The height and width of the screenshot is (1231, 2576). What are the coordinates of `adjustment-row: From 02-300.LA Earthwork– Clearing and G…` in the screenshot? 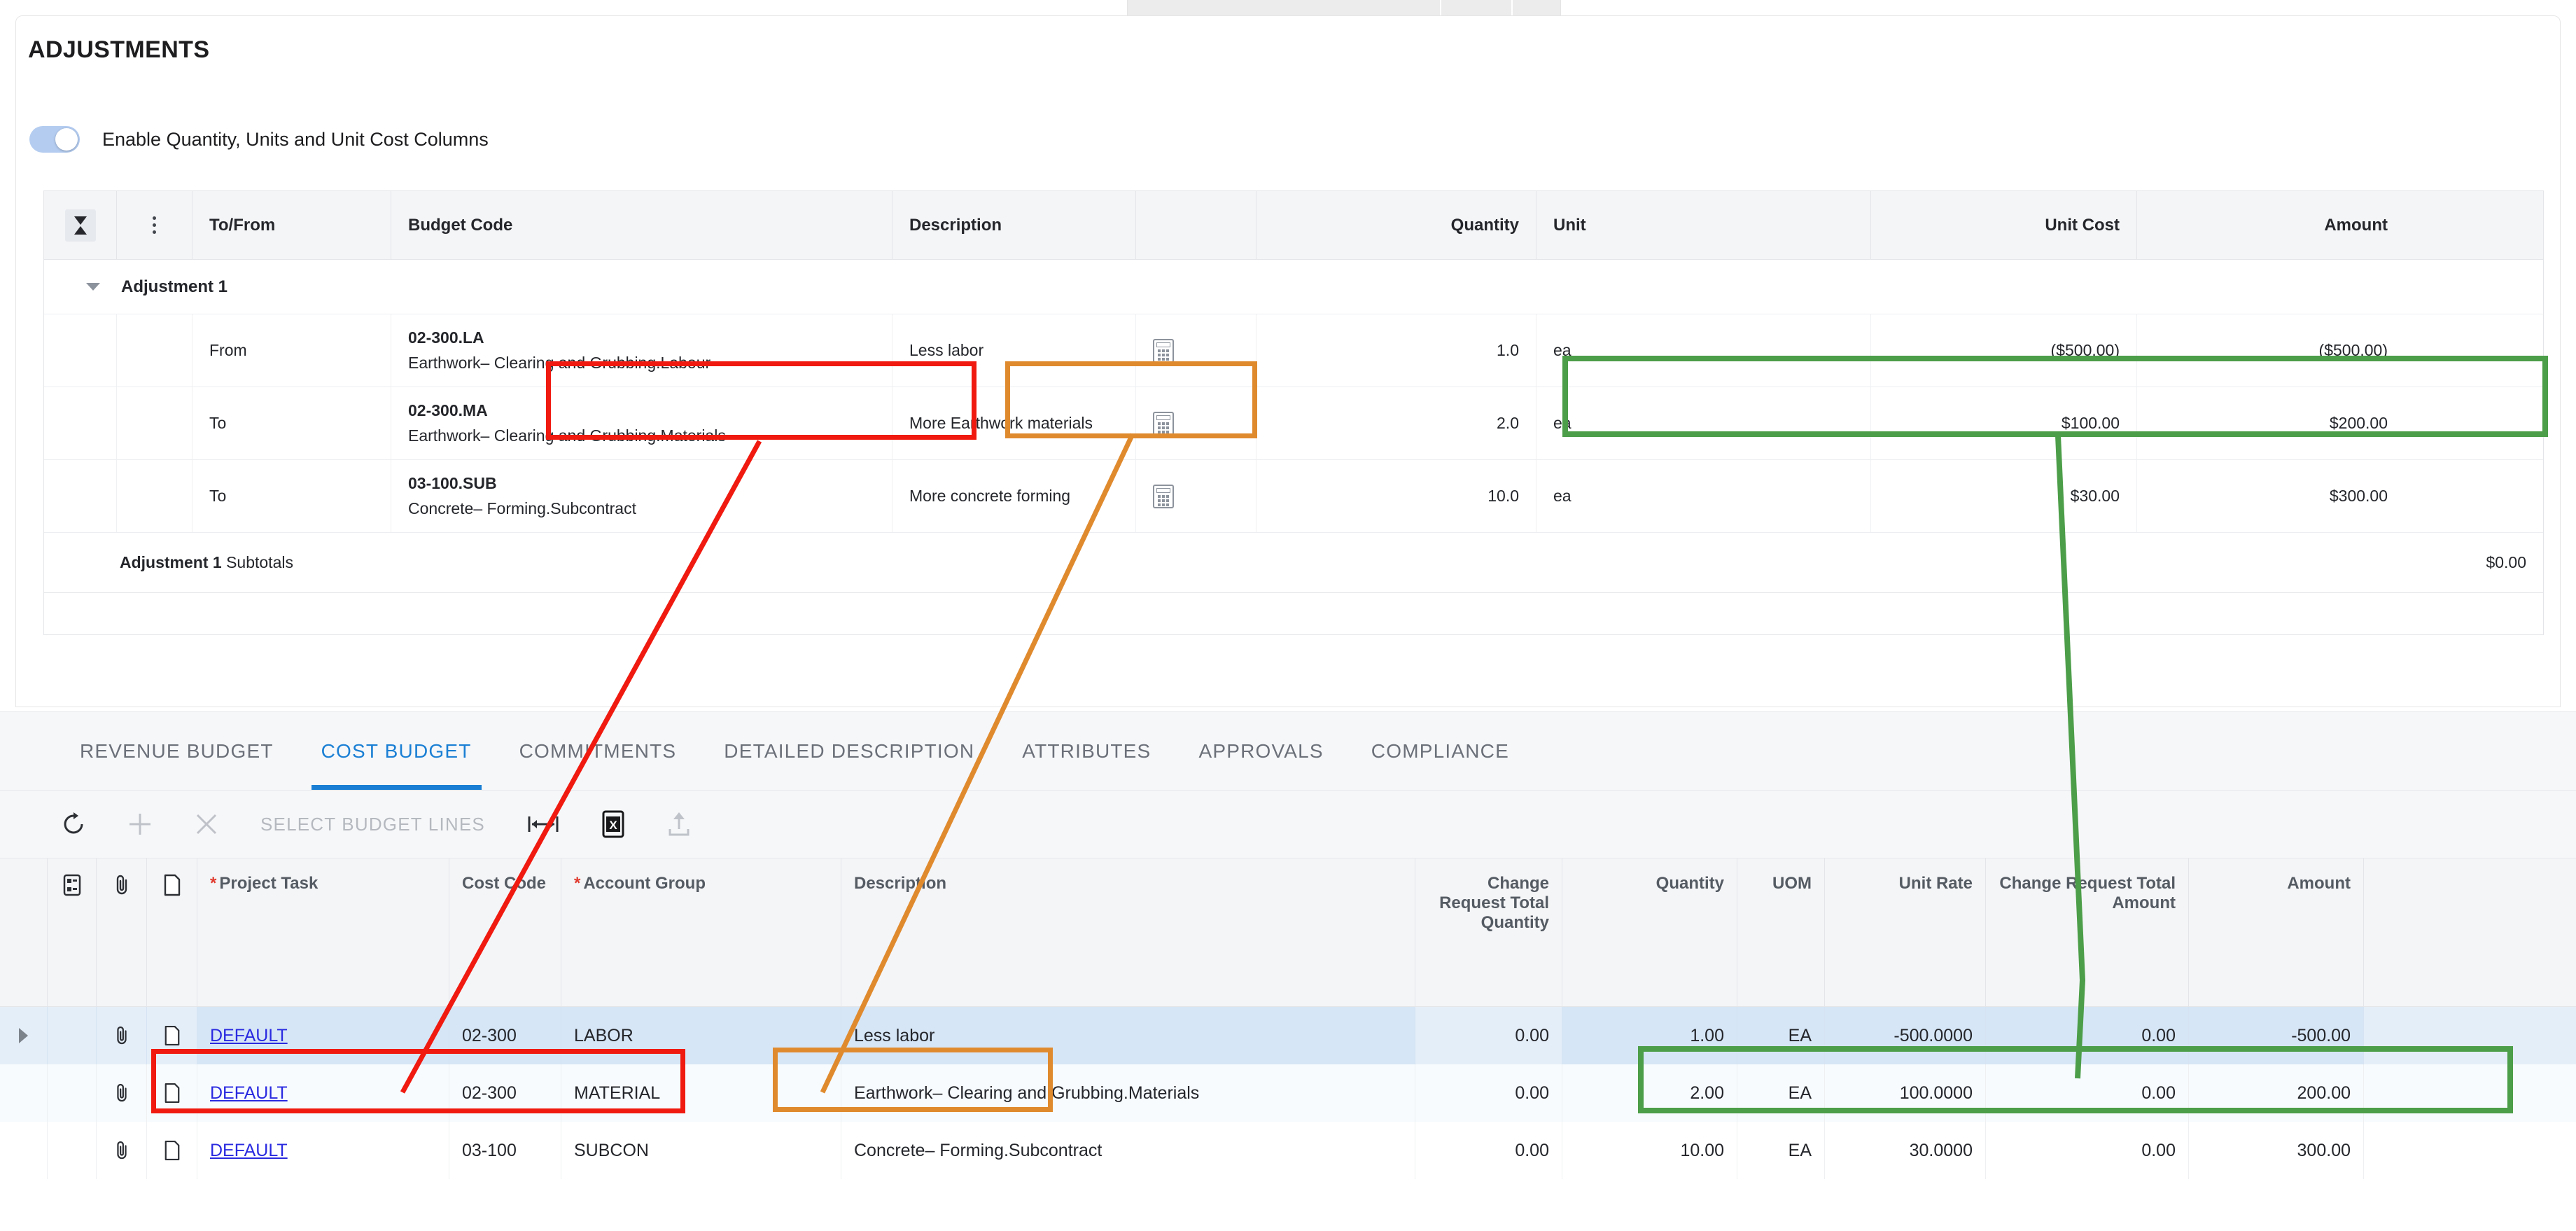 It's located at (1293, 351).